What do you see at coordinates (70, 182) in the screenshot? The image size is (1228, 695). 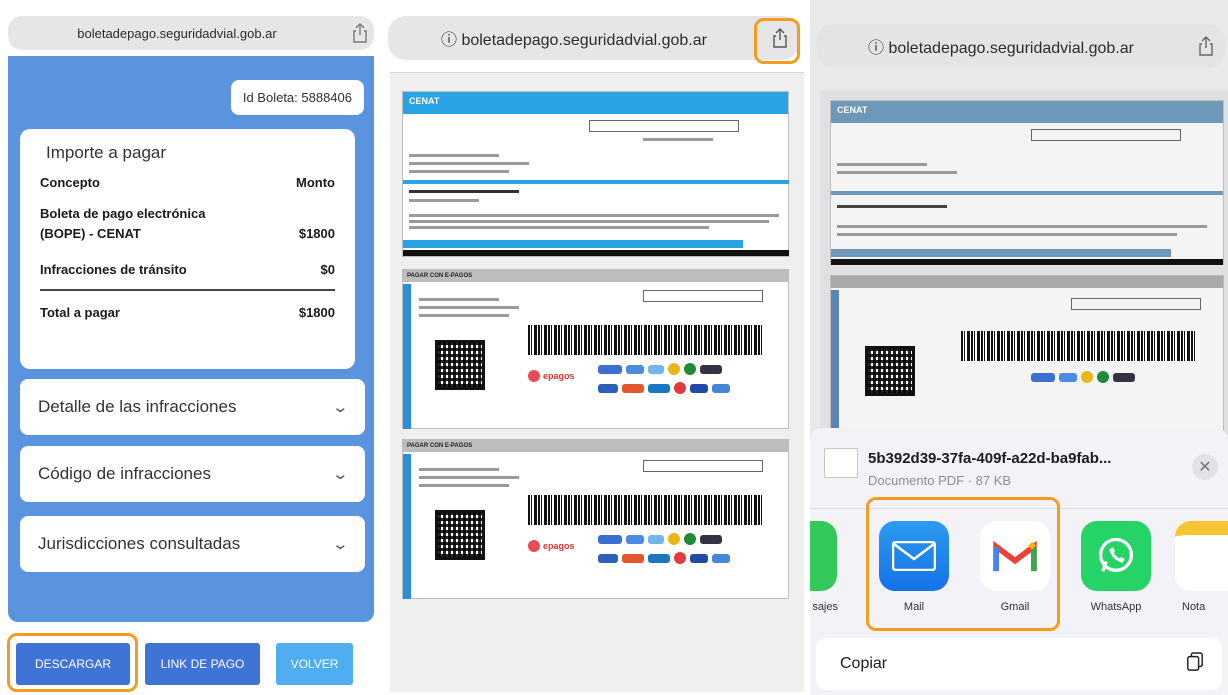 I see `concepto-header: Concepto` at bounding box center [70, 182].